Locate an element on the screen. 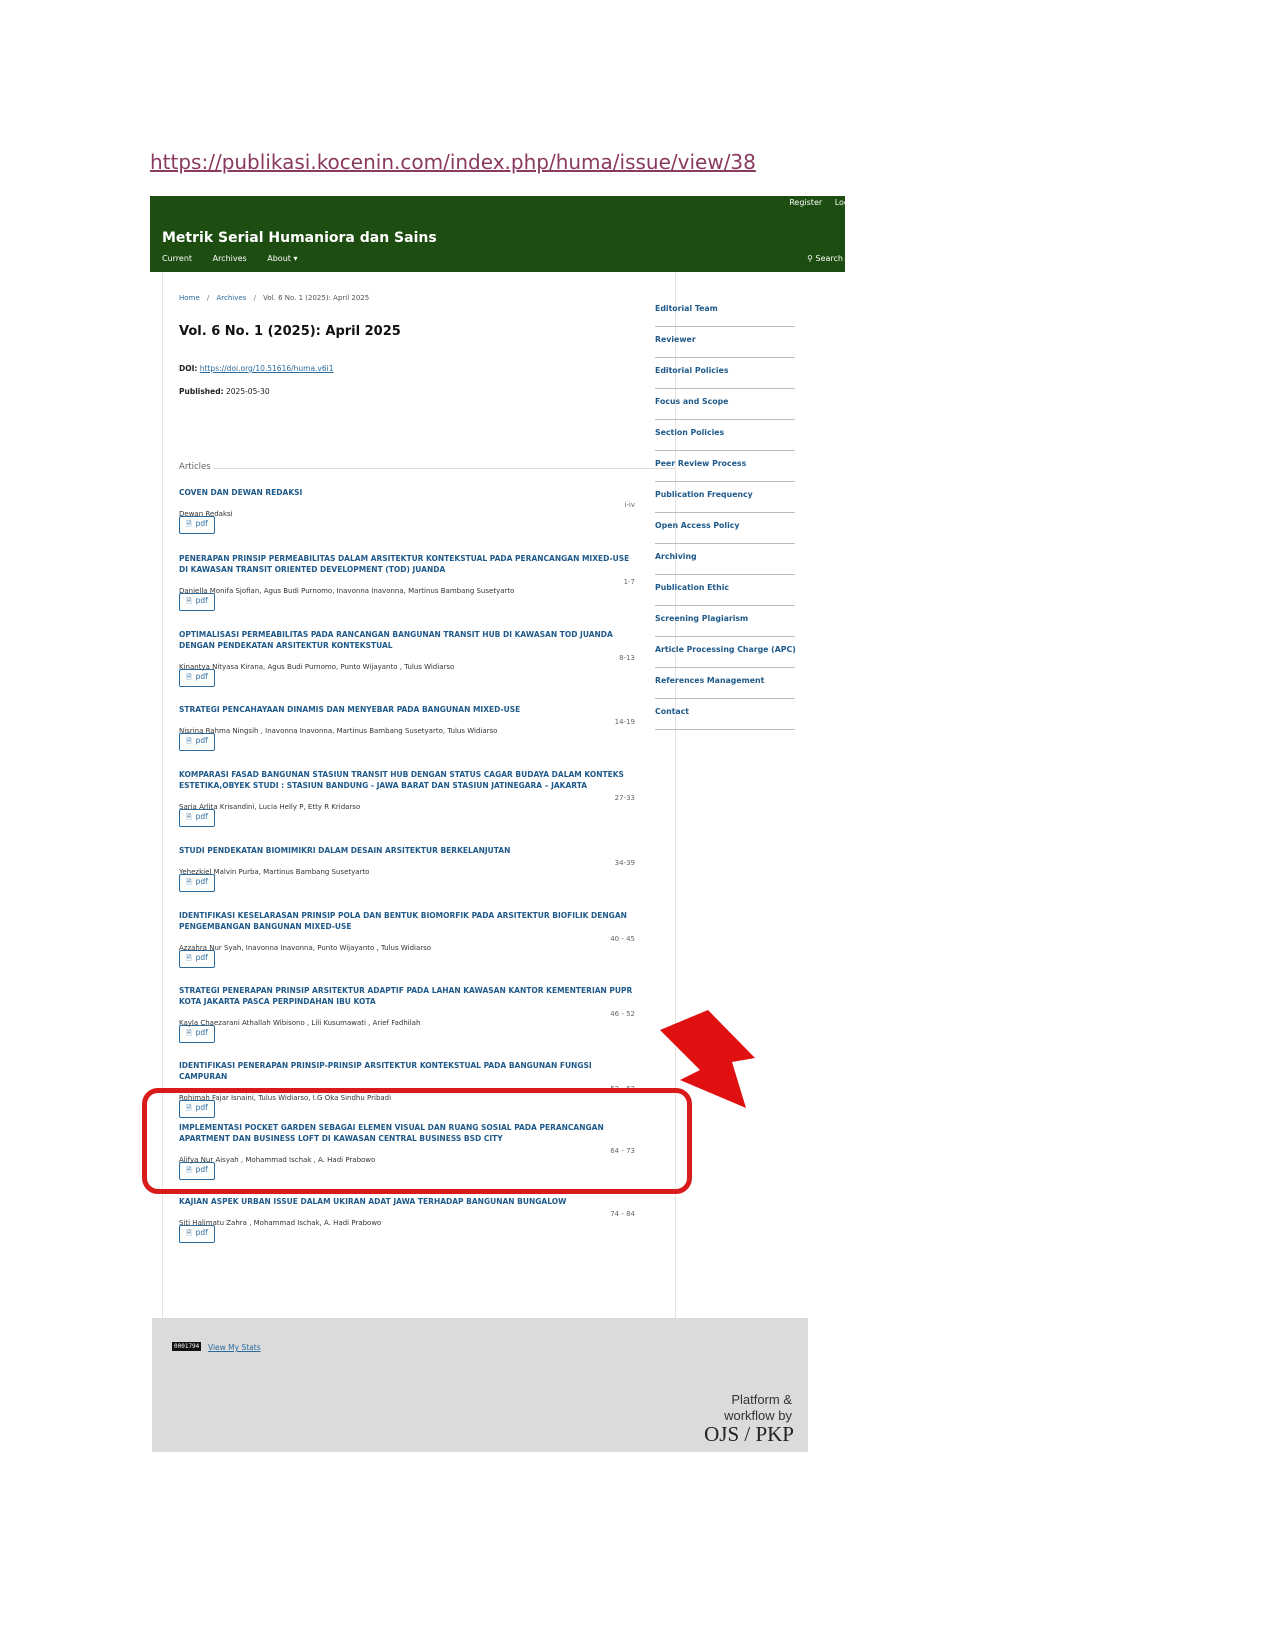 This screenshot has height=1650, width=1275. red-arrow-icon is located at coordinates (707, 1059).